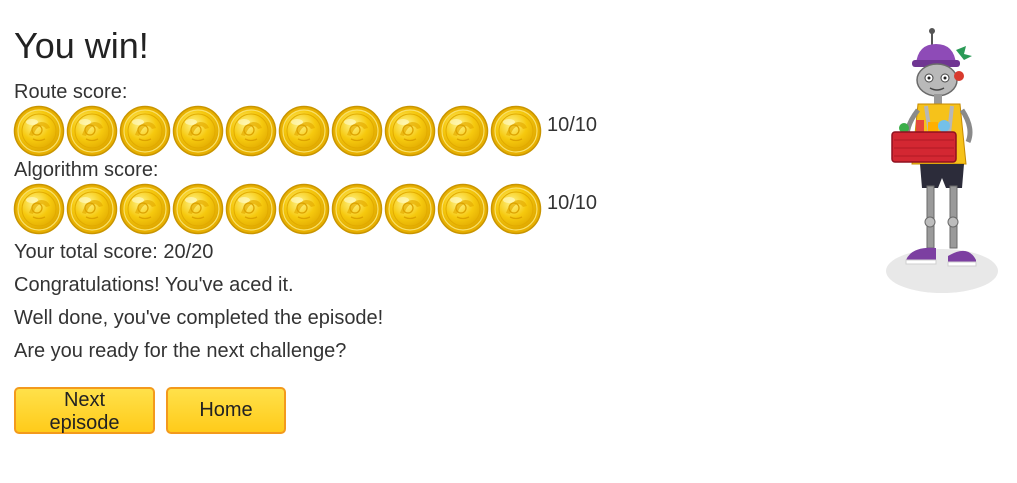 The height and width of the screenshot is (483, 1017). Describe the element at coordinates (180, 351) in the screenshot. I see `message-next-challenge: Are you ready for the next challenge?` at that location.